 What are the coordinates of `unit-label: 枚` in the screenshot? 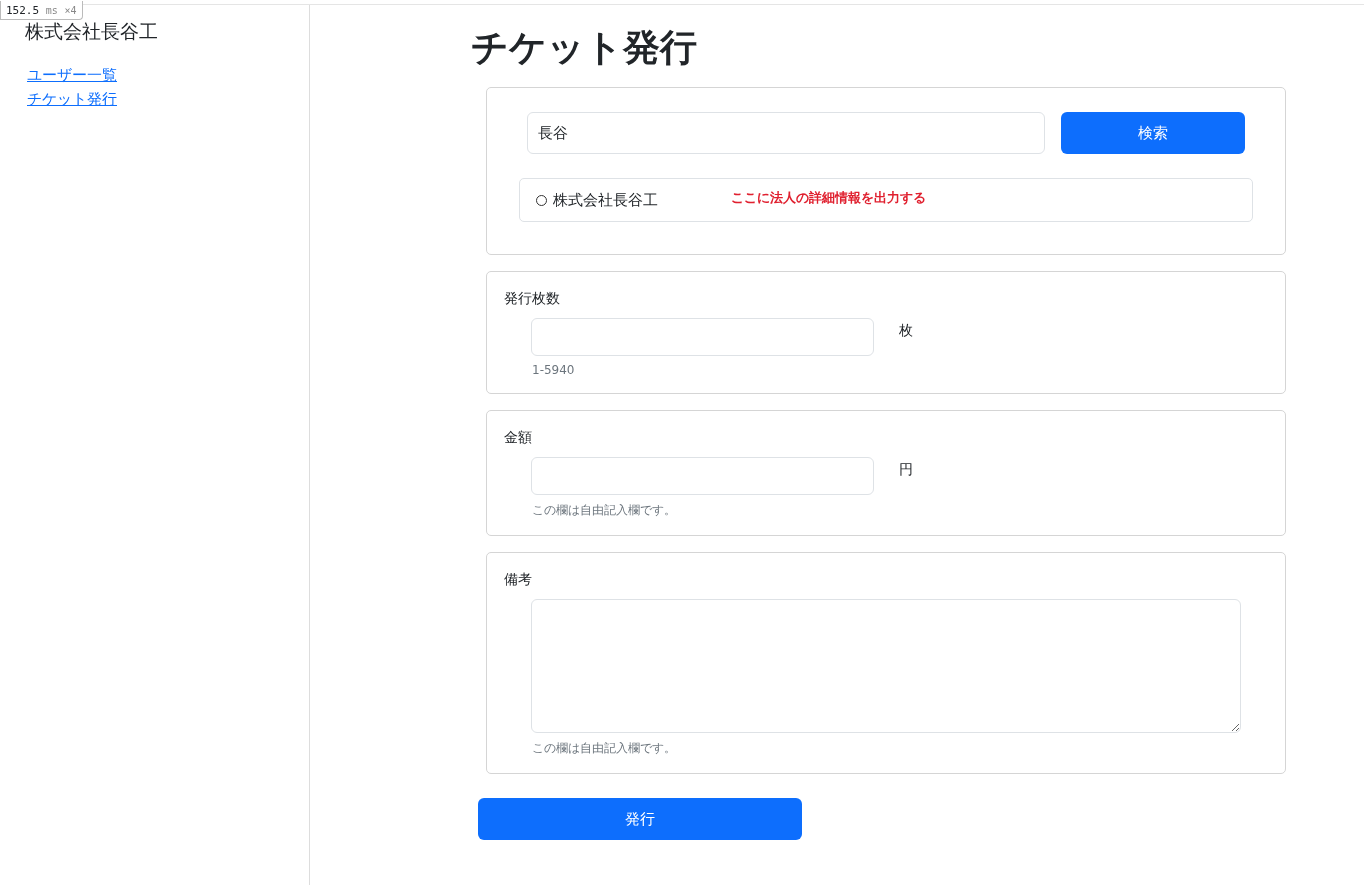 It's located at (906, 331).